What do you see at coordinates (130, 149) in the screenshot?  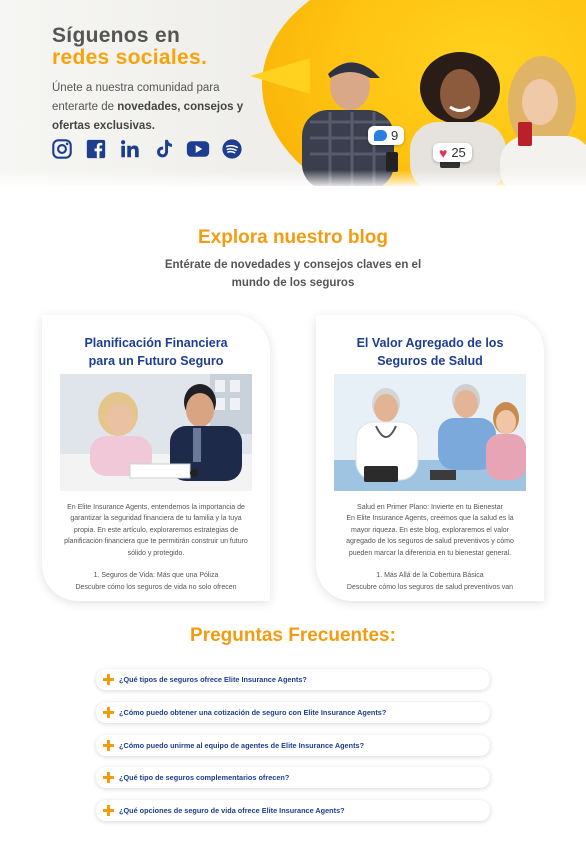 I see `linkedin-icon` at bounding box center [130, 149].